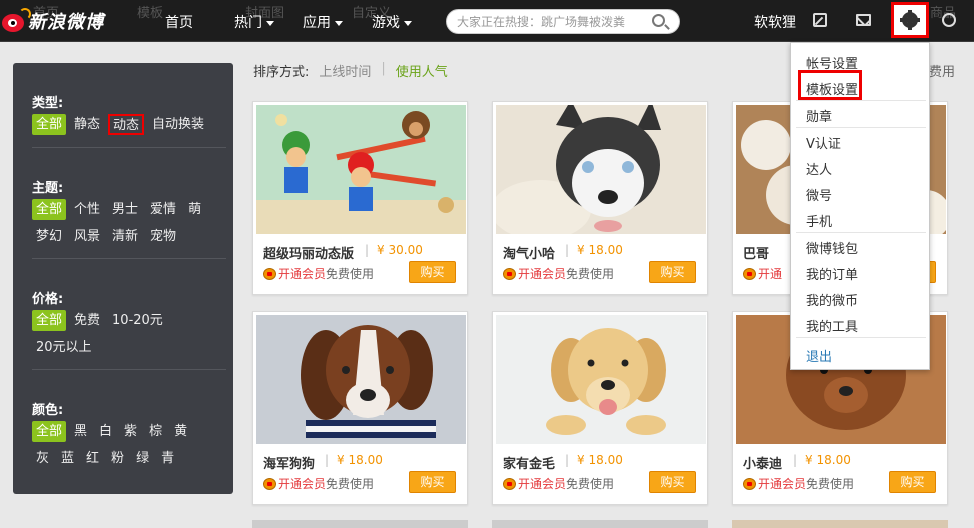 The width and height of the screenshot is (974, 528). I want to click on menu-template-settings: 模板设置, so click(832, 88).